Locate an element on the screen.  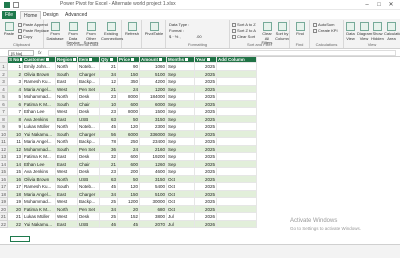
row-header: 9 is located at coordinates (4, 127).